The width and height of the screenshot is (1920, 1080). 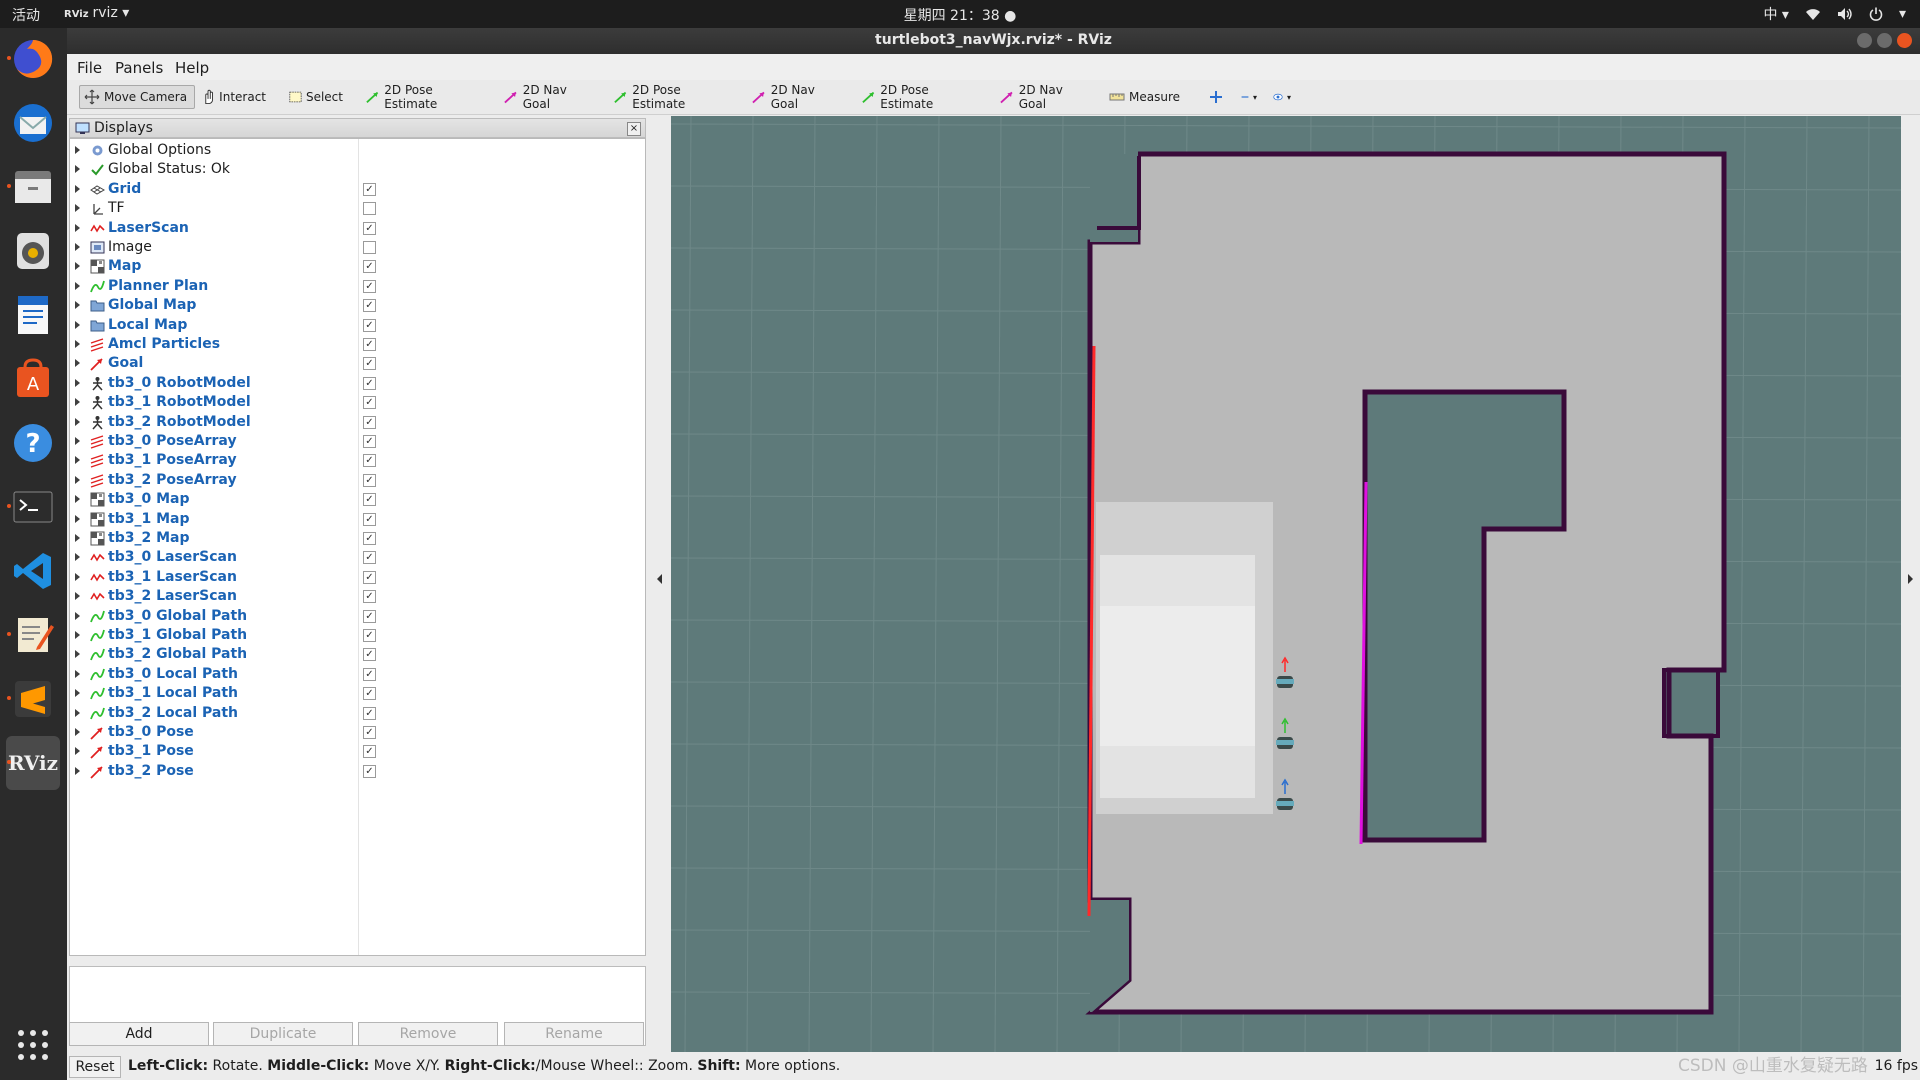 I want to click on select-tool: Select, so click(x=316, y=97).